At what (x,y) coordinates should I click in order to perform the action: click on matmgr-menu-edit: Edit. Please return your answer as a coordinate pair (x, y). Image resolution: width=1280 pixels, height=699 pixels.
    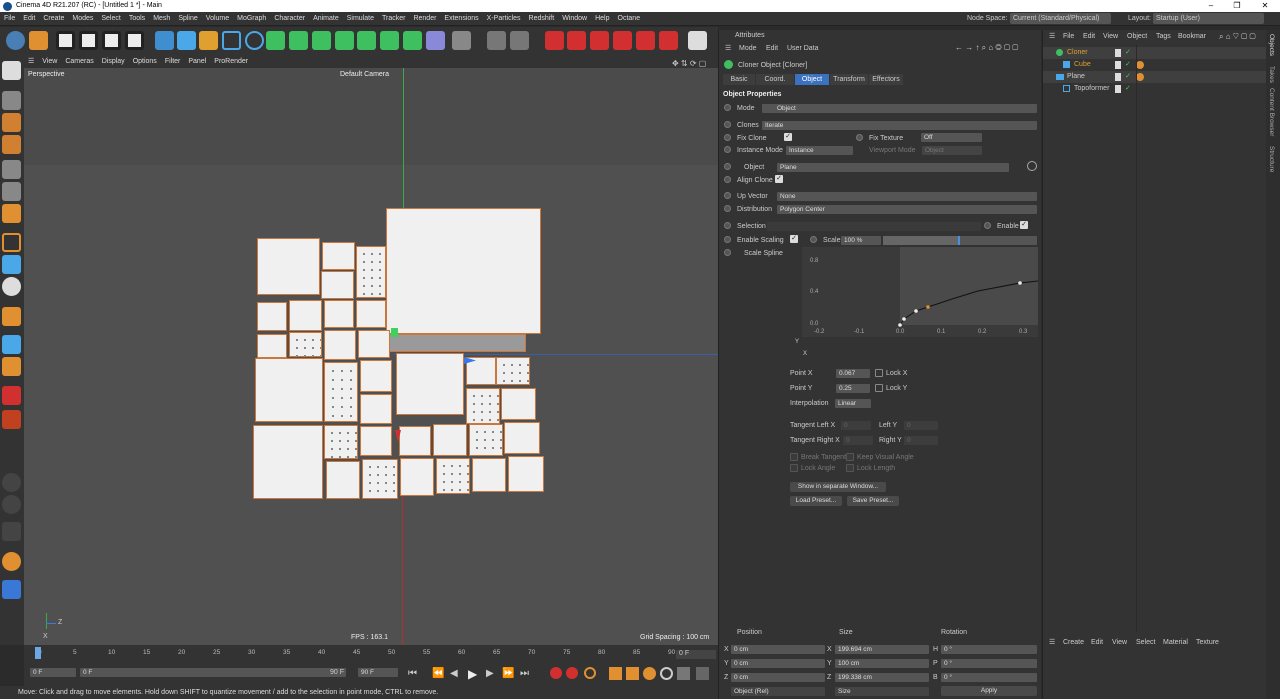
    Looking at the image, I should click on (1097, 642).